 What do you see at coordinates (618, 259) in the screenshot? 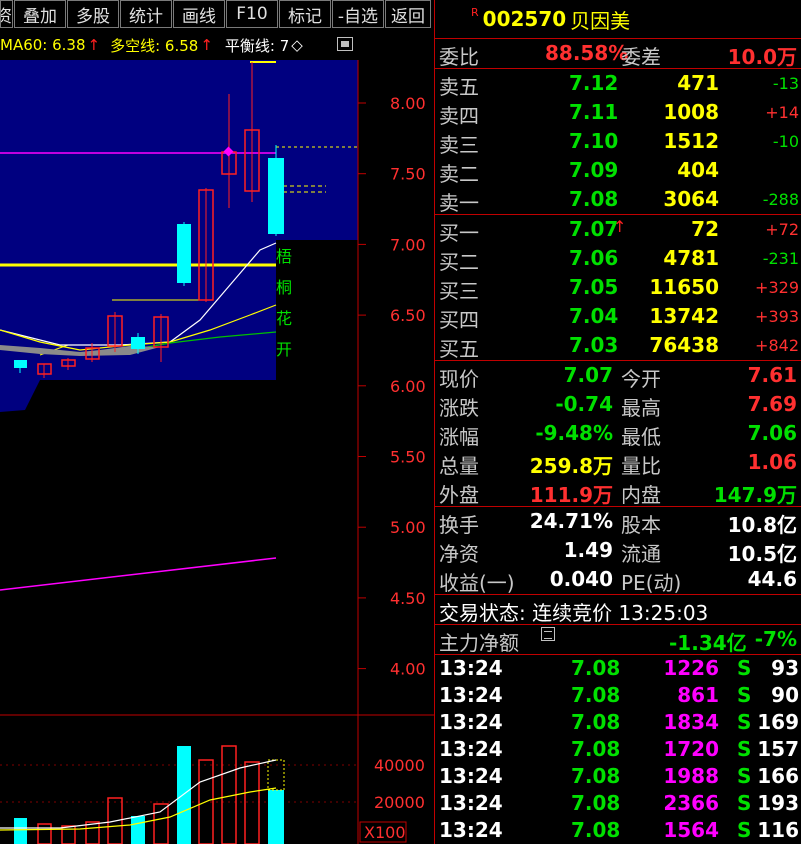
I see `buy-level-row: 买二 7.06 4781 -231` at bounding box center [618, 259].